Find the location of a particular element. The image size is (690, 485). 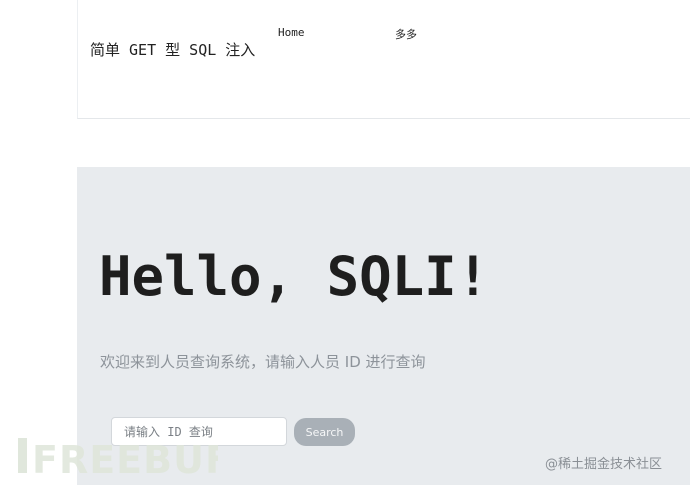

nav-link-more: 多多 is located at coordinates (406, 34).